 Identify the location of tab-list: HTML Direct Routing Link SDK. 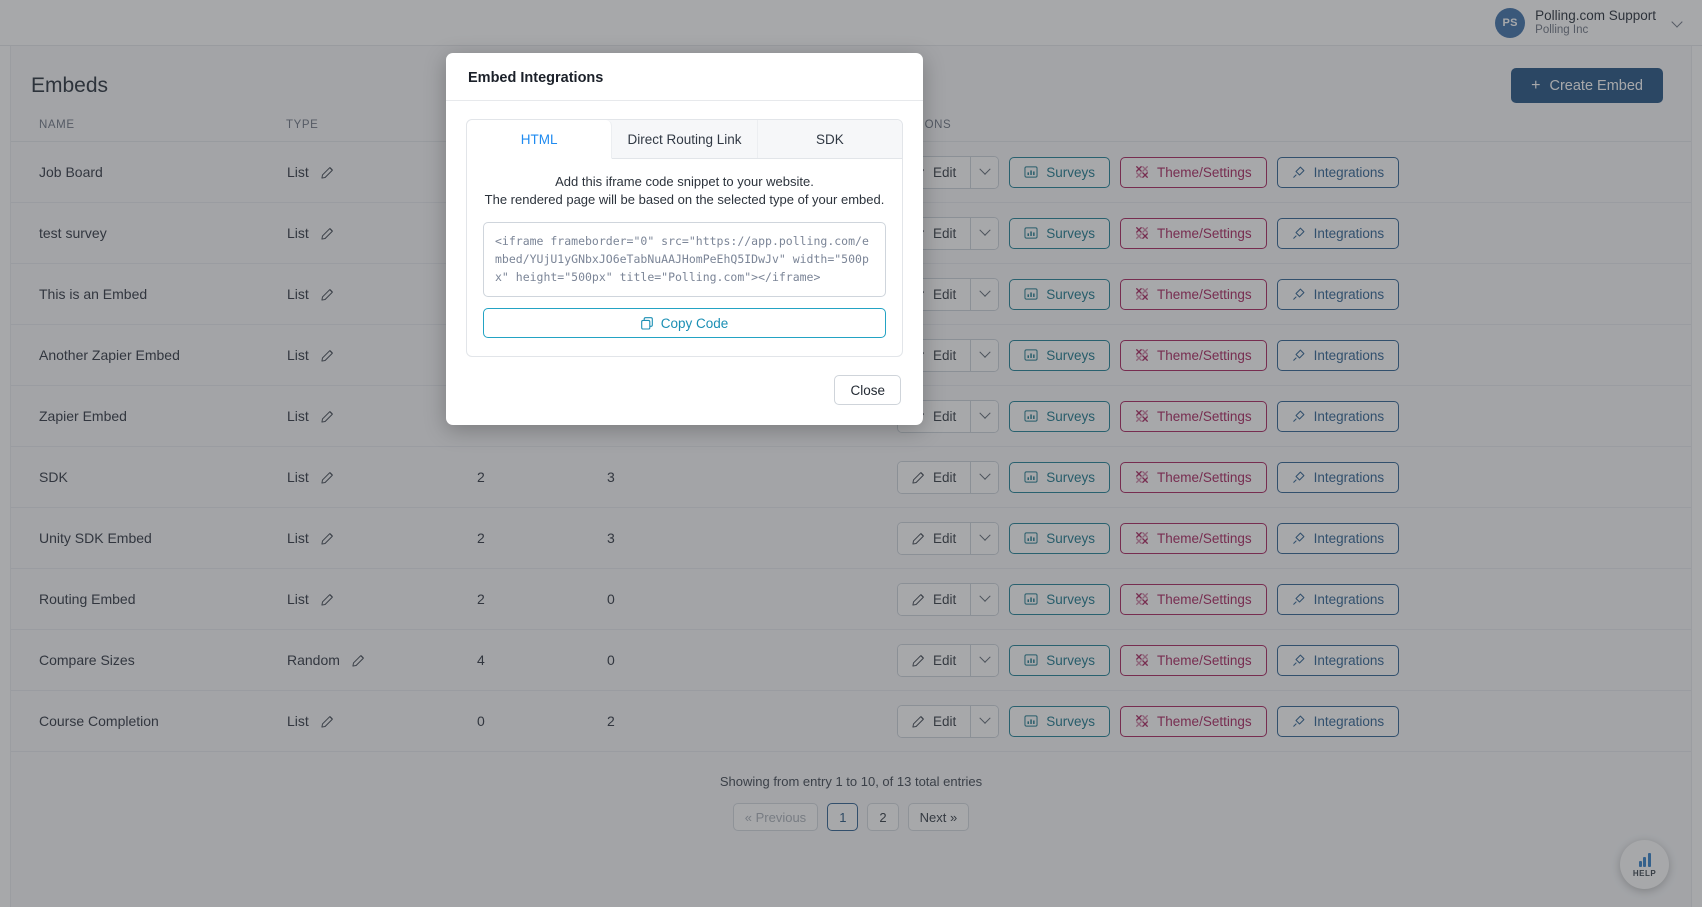
(684, 139).